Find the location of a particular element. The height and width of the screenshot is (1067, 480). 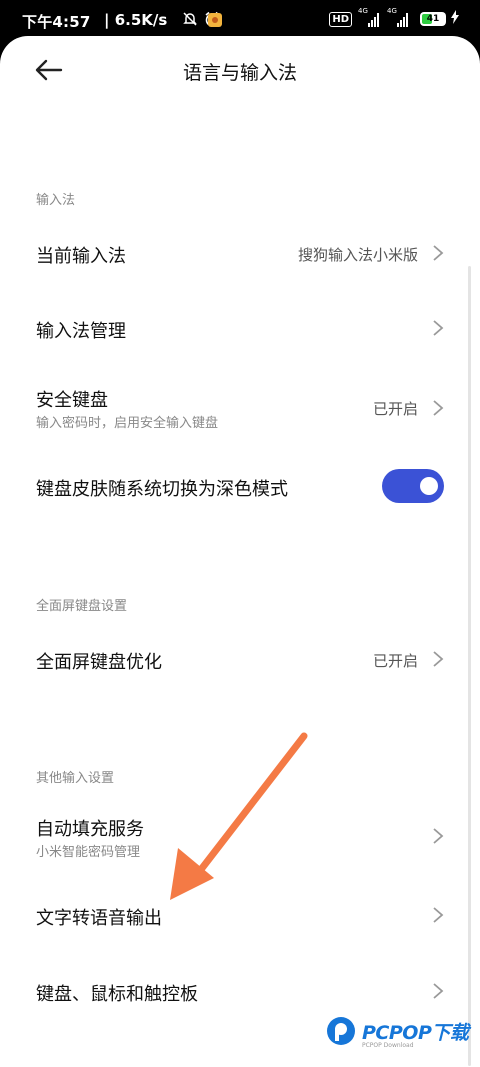

charging-icon is located at coordinates (455, 19).